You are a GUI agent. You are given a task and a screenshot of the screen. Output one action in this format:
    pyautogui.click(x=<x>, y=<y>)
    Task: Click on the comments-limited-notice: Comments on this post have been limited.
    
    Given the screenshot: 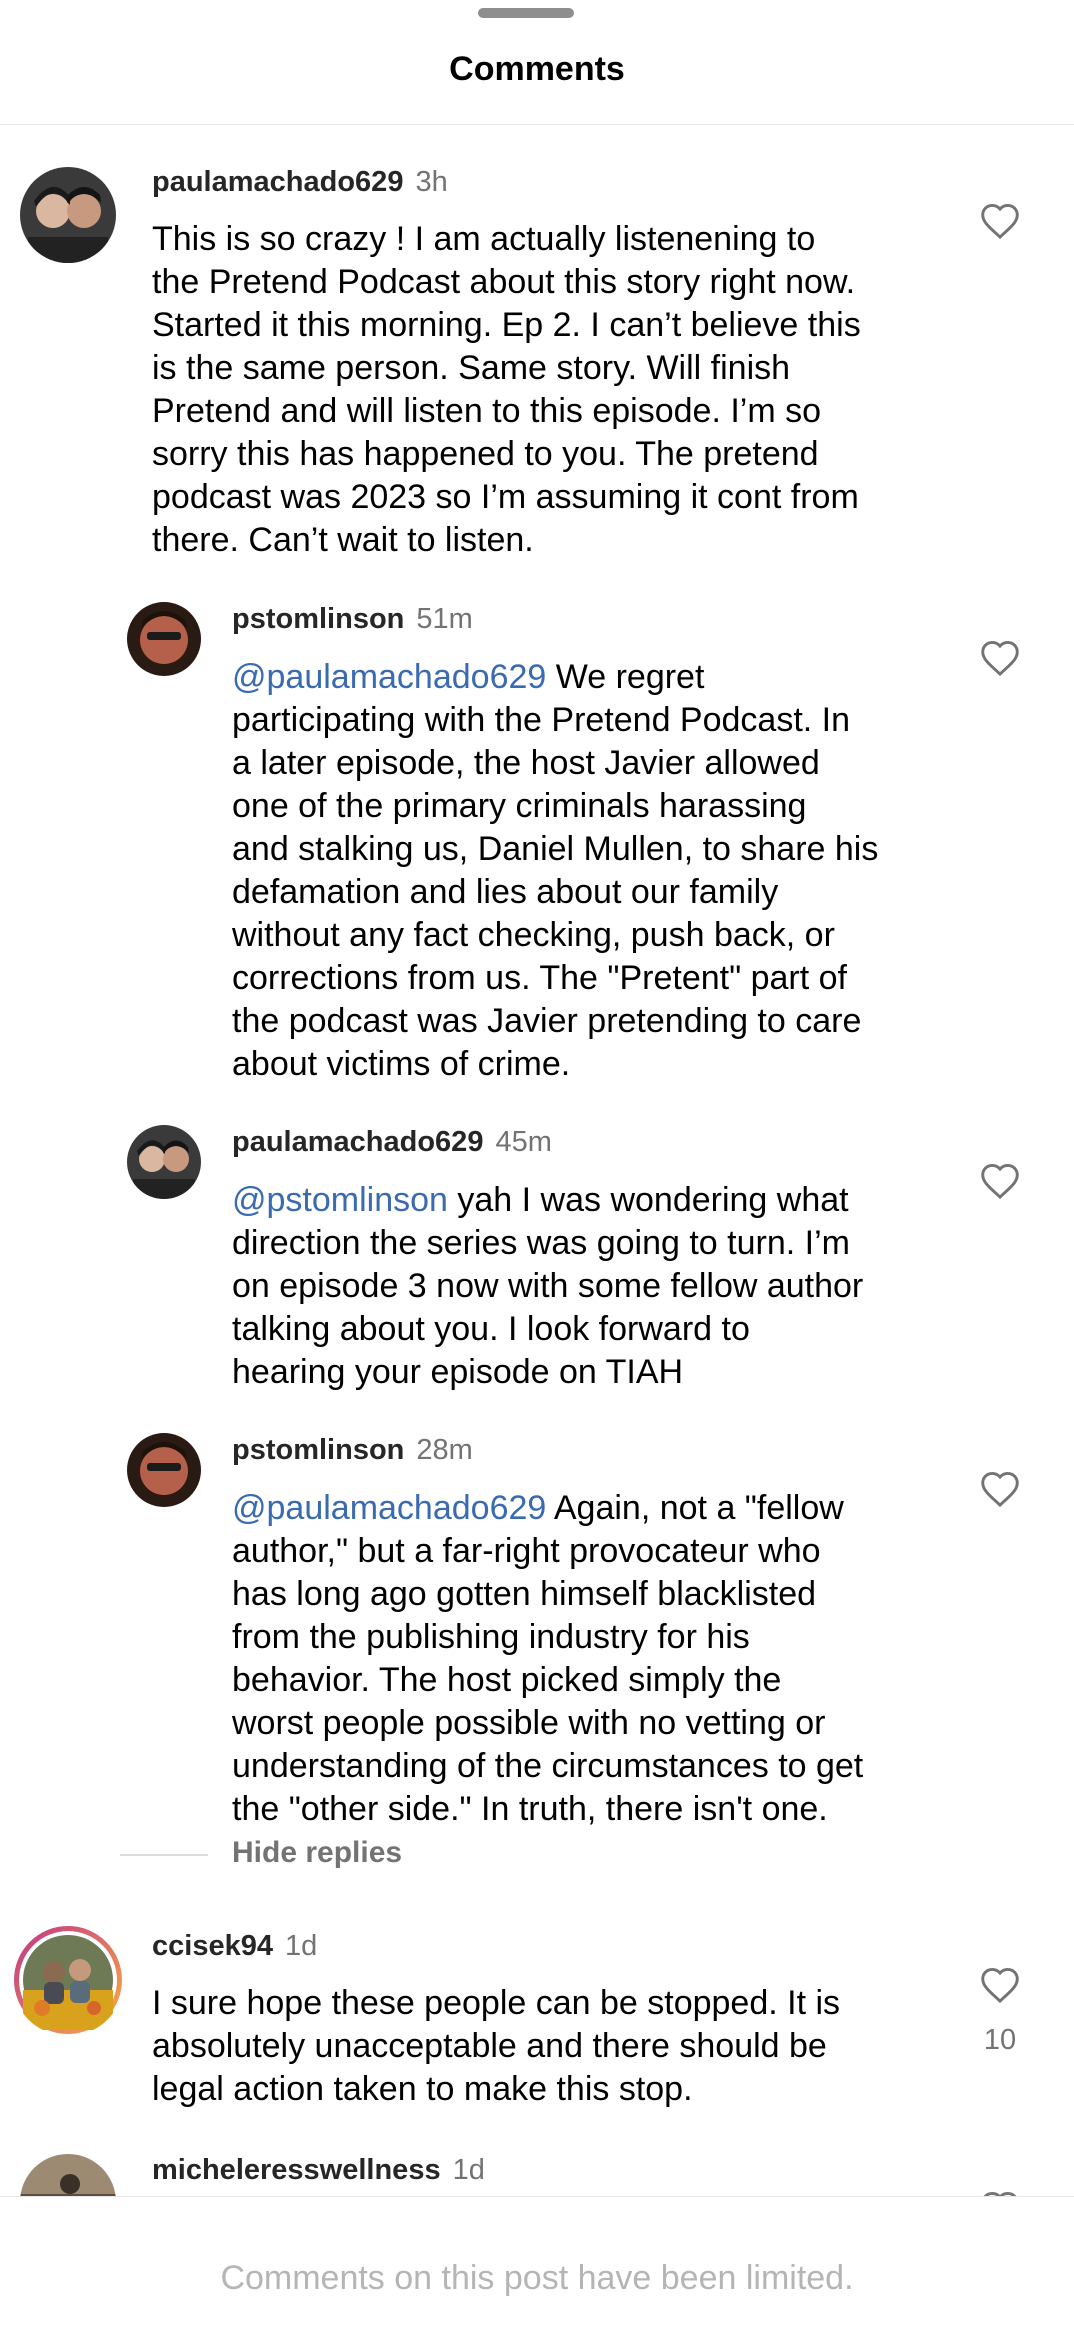 What is the action you would take?
    pyautogui.click(x=537, y=2278)
    